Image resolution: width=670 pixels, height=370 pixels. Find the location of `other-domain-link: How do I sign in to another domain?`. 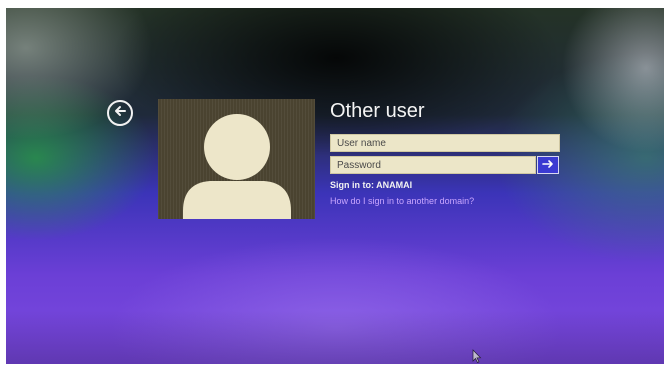

other-domain-link: How do I sign in to another domain? is located at coordinates (402, 201).